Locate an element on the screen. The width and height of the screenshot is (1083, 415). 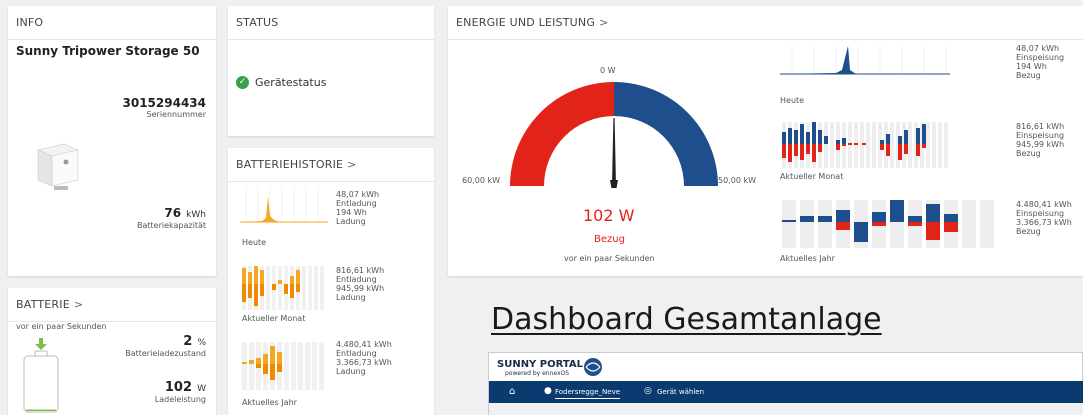
battery-time: vor ein paar Sekunden is located at coordinates (61, 326).